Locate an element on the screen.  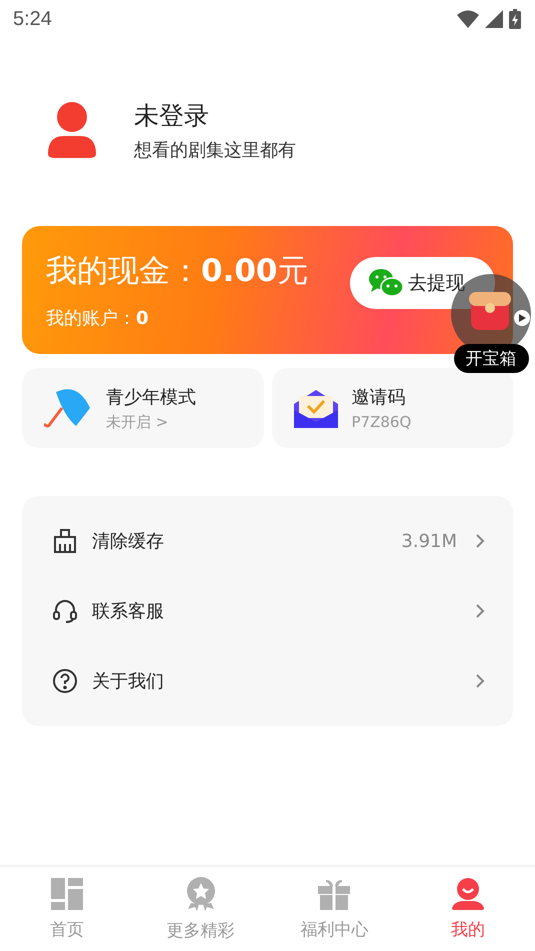
status-time: 5:24 is located at coordinates (32, 19).